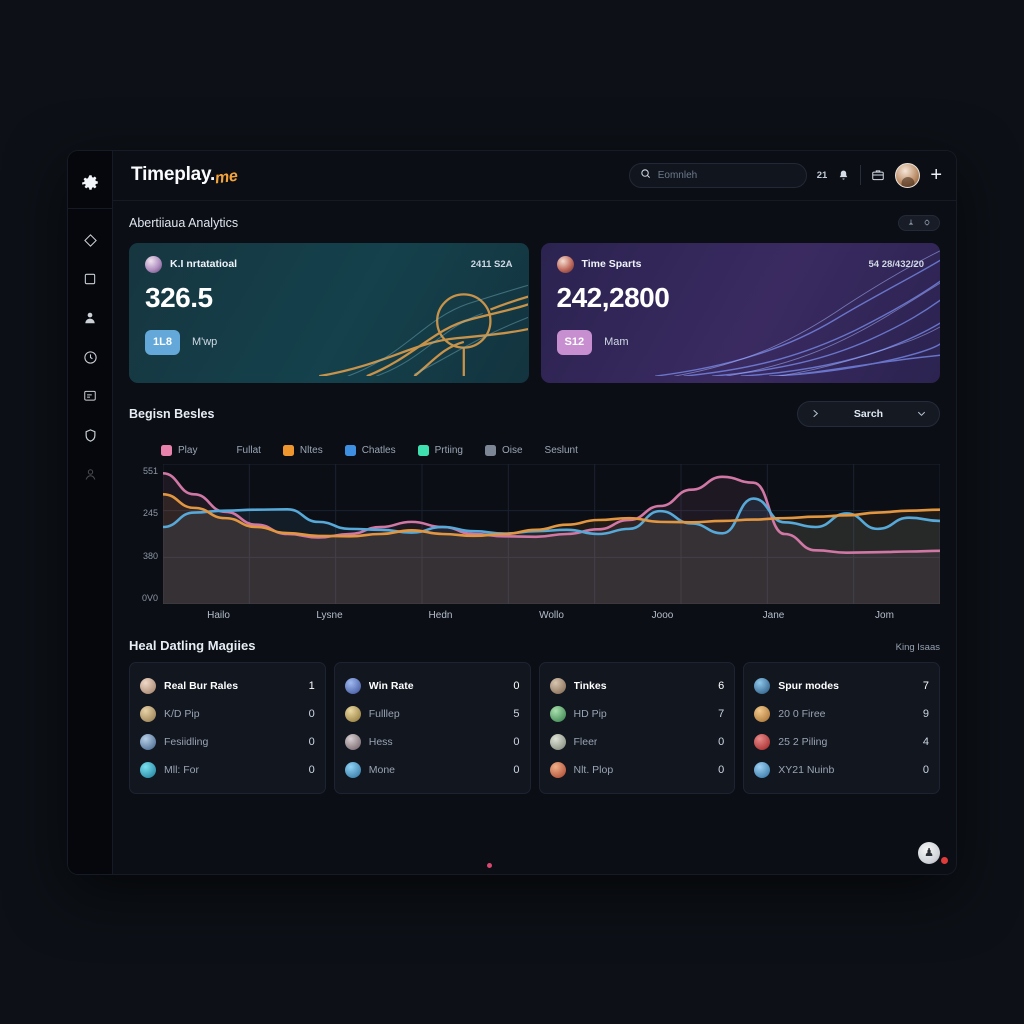 Image resolution: width=1024 pixels, height=1024 pixels. I want to click on stat-row: Fleer 0, so click(637, 742).